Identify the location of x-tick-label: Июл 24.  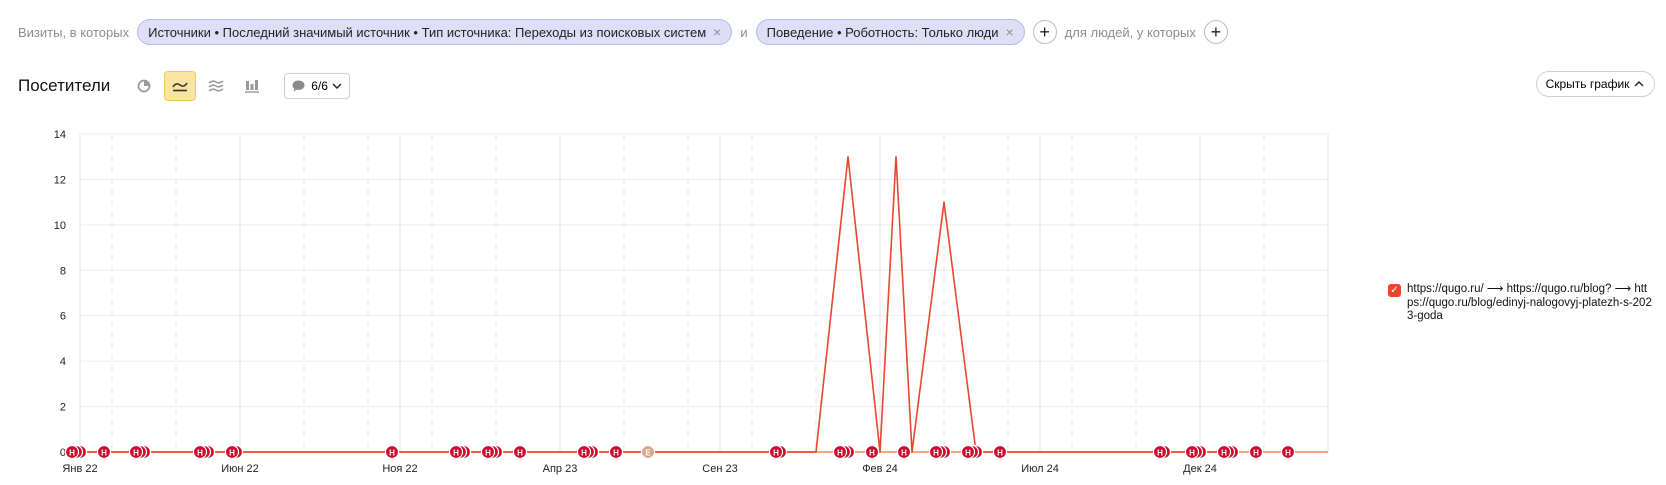
(1040, 469).